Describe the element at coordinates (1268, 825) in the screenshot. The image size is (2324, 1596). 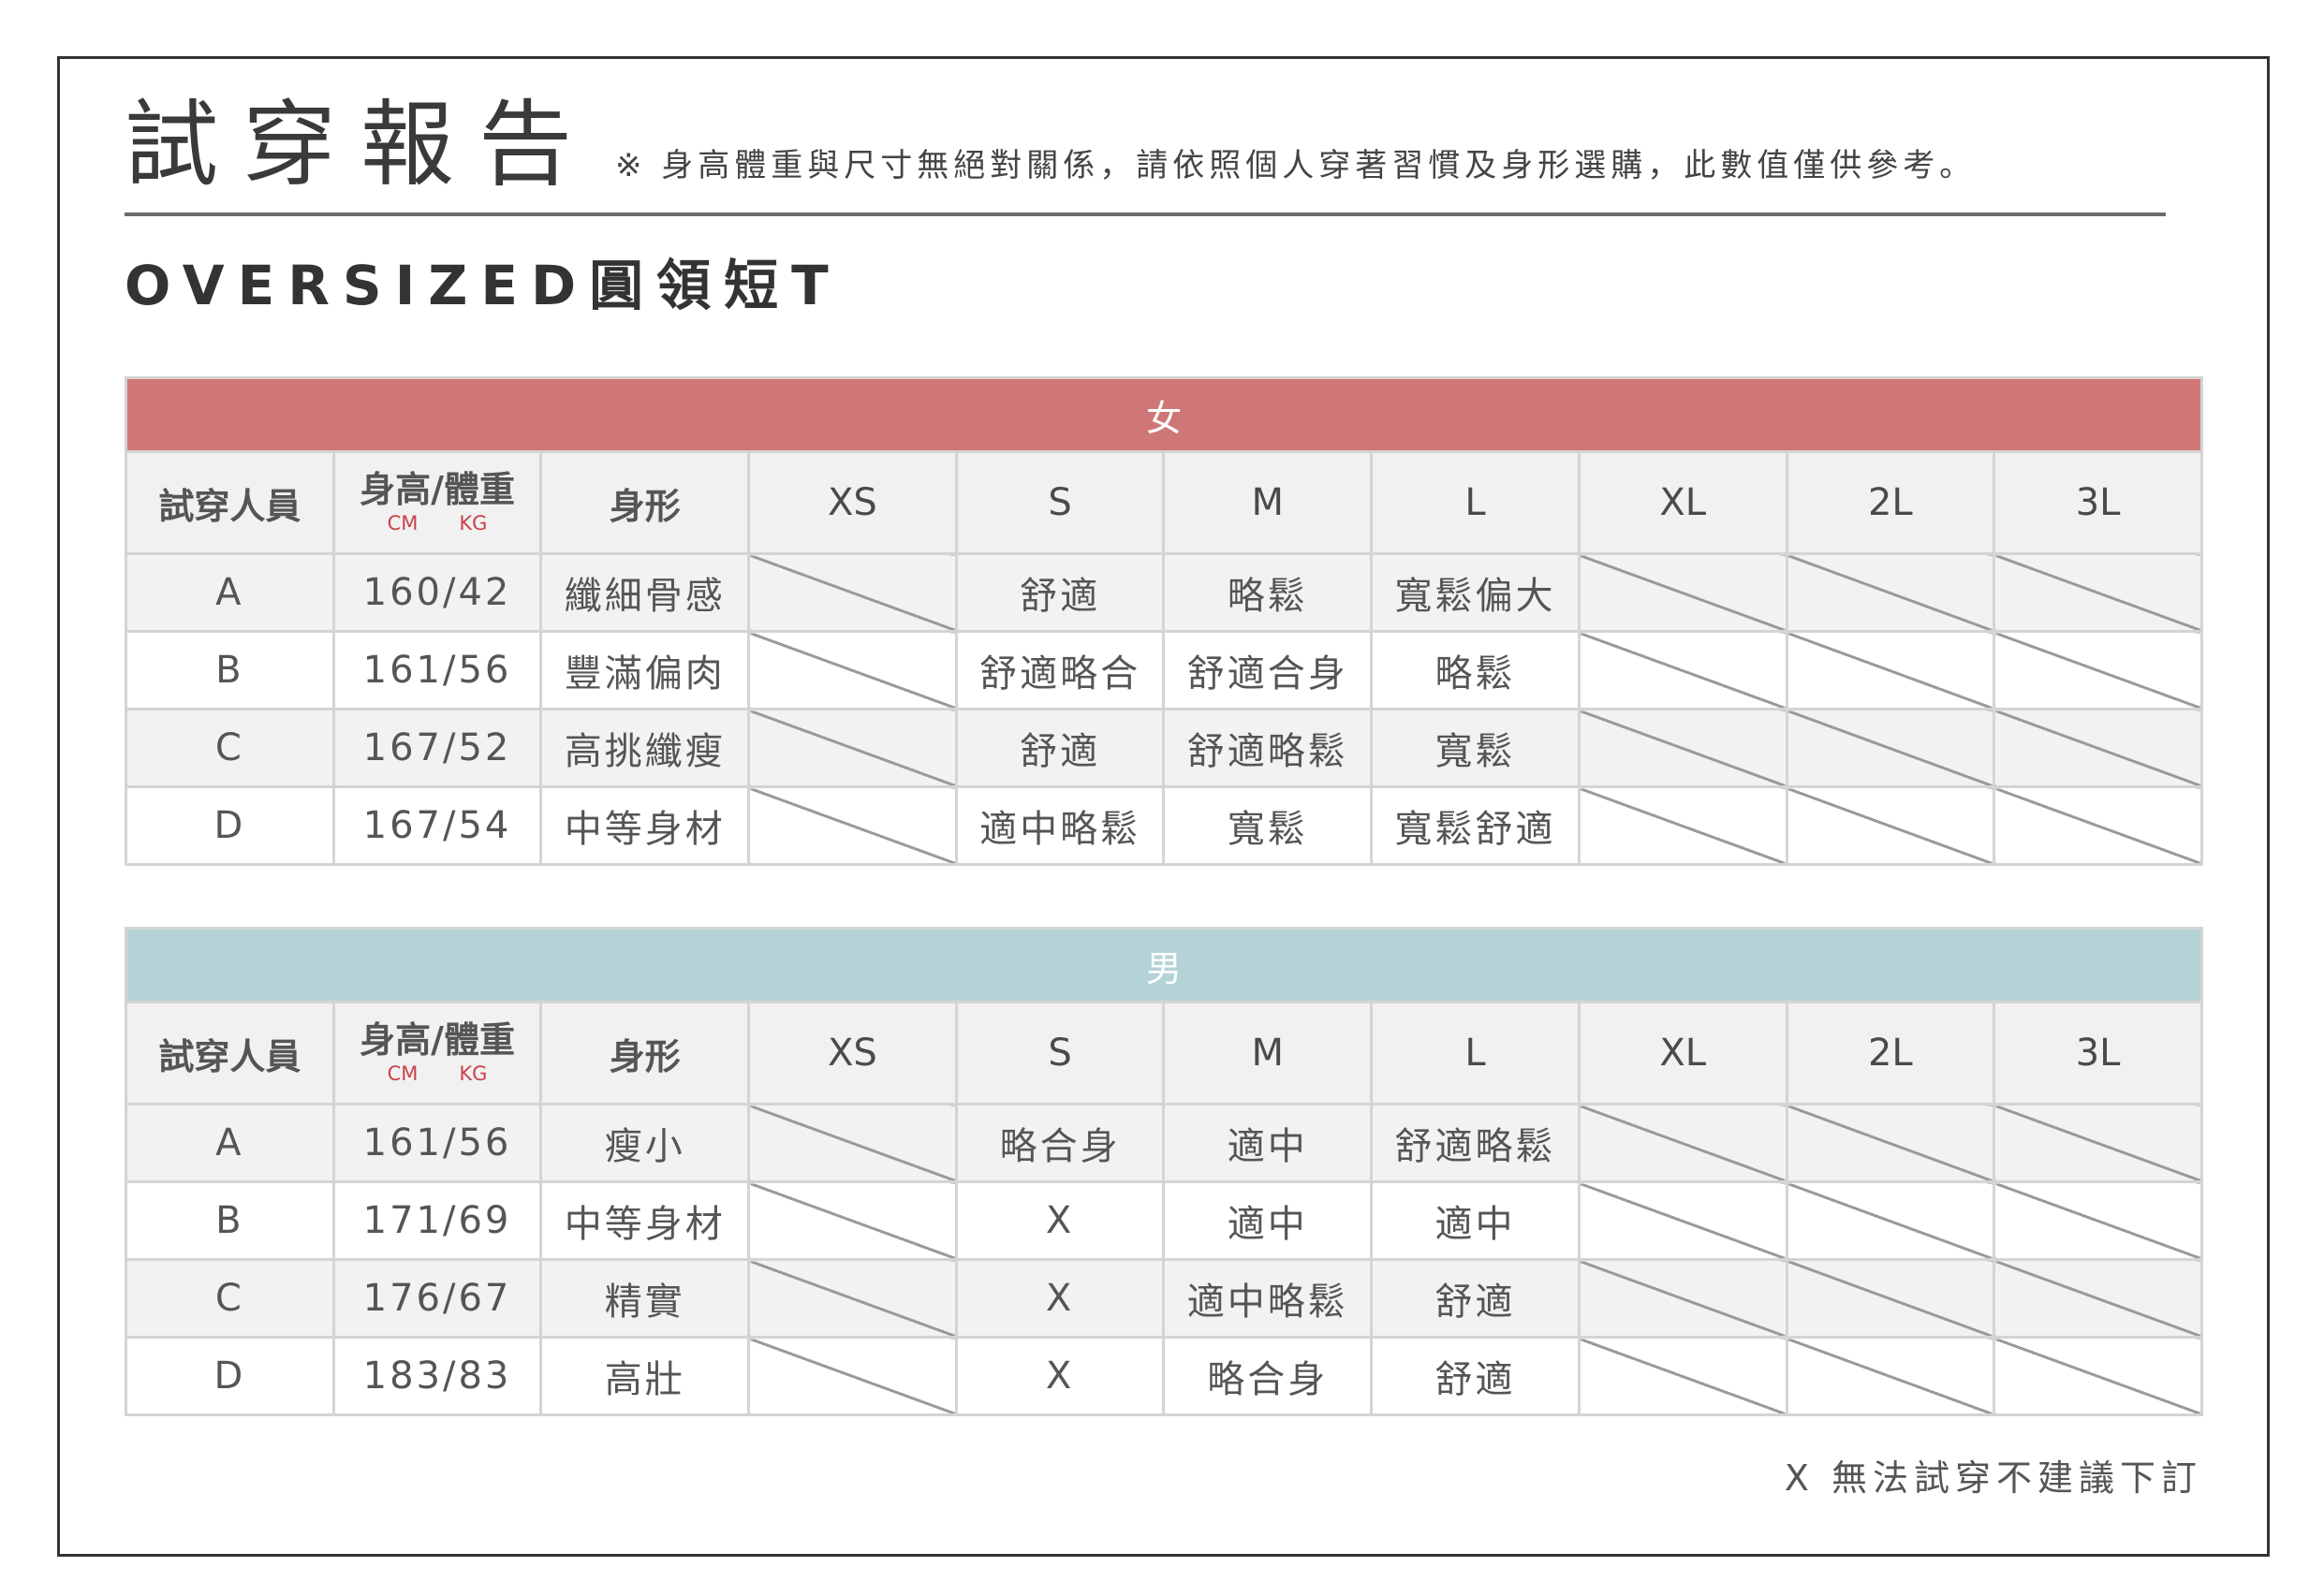
I see `fit-cell-m: 寬鬆` at that location.